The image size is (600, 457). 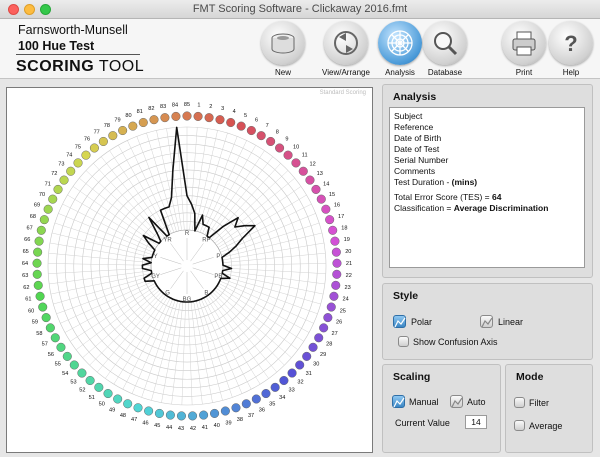 What do you see at coordinates (102, 405) in the screenshot?
I see `cap-number-label: 50` at bounding box center [102, 405].